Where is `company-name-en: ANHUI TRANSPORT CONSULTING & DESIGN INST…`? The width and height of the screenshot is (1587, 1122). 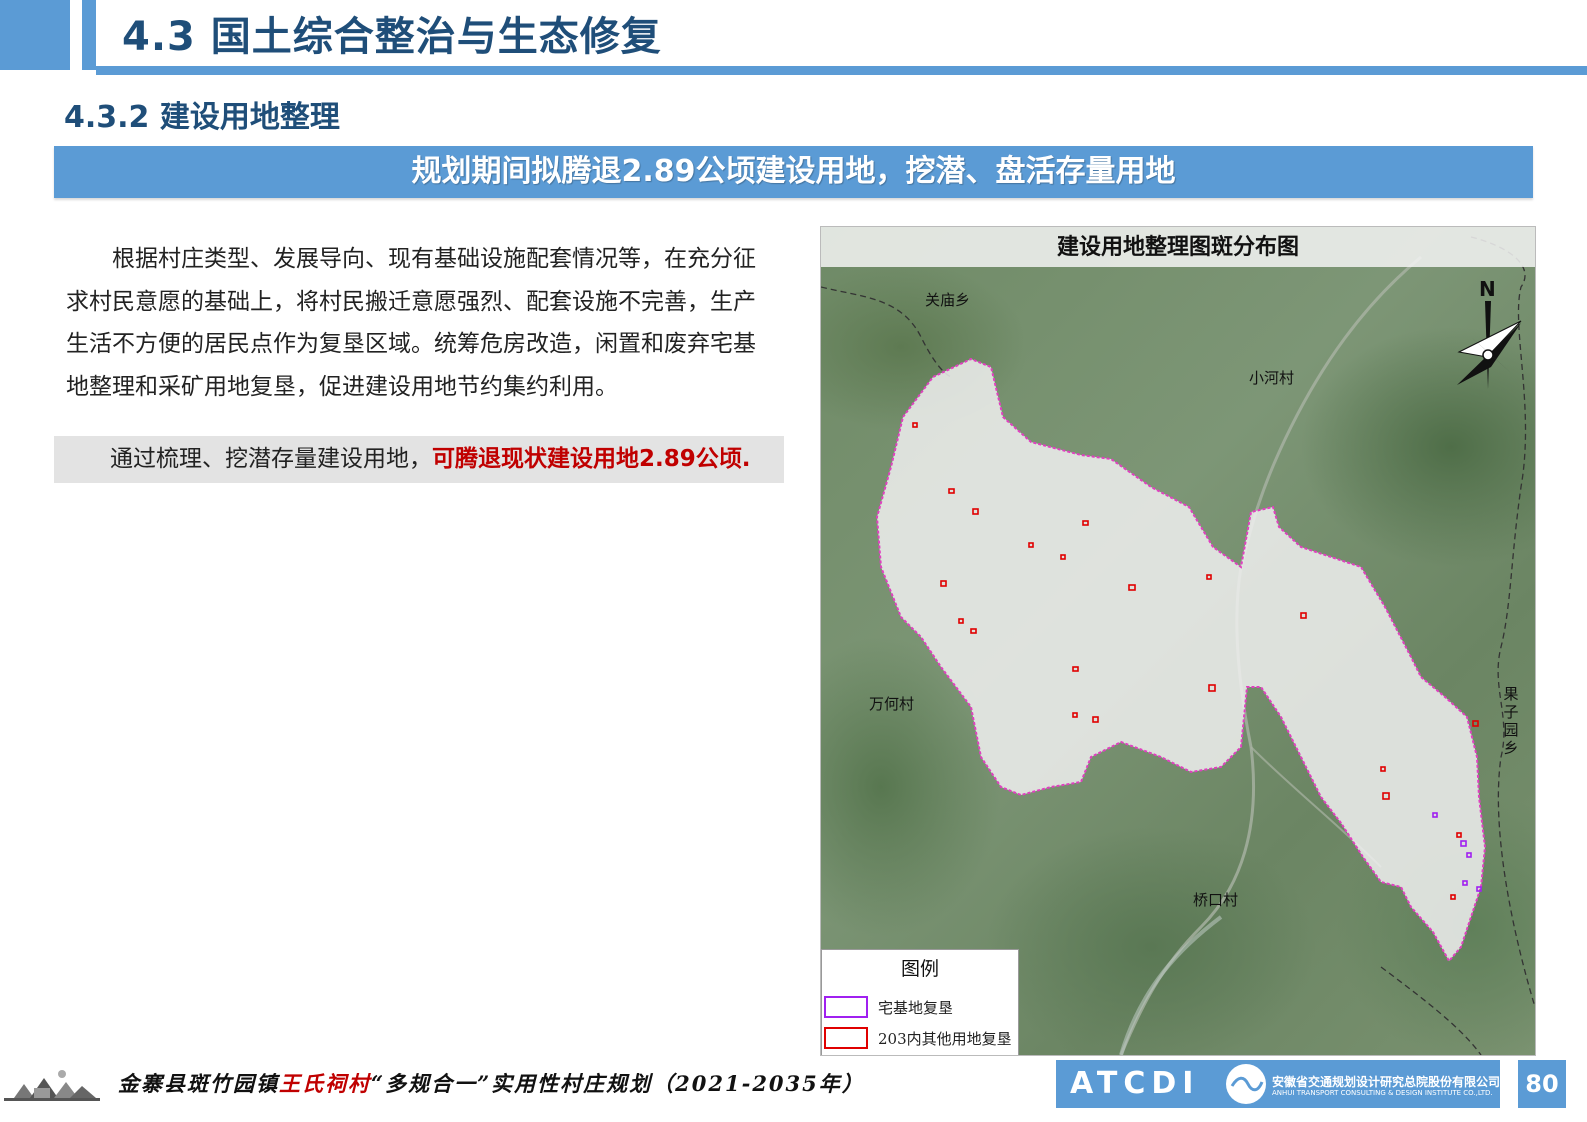
company-name-en: ANHUI TRANSPORT CONSULTING & DESIGN INST… is located at coordinates (1382, 1093).